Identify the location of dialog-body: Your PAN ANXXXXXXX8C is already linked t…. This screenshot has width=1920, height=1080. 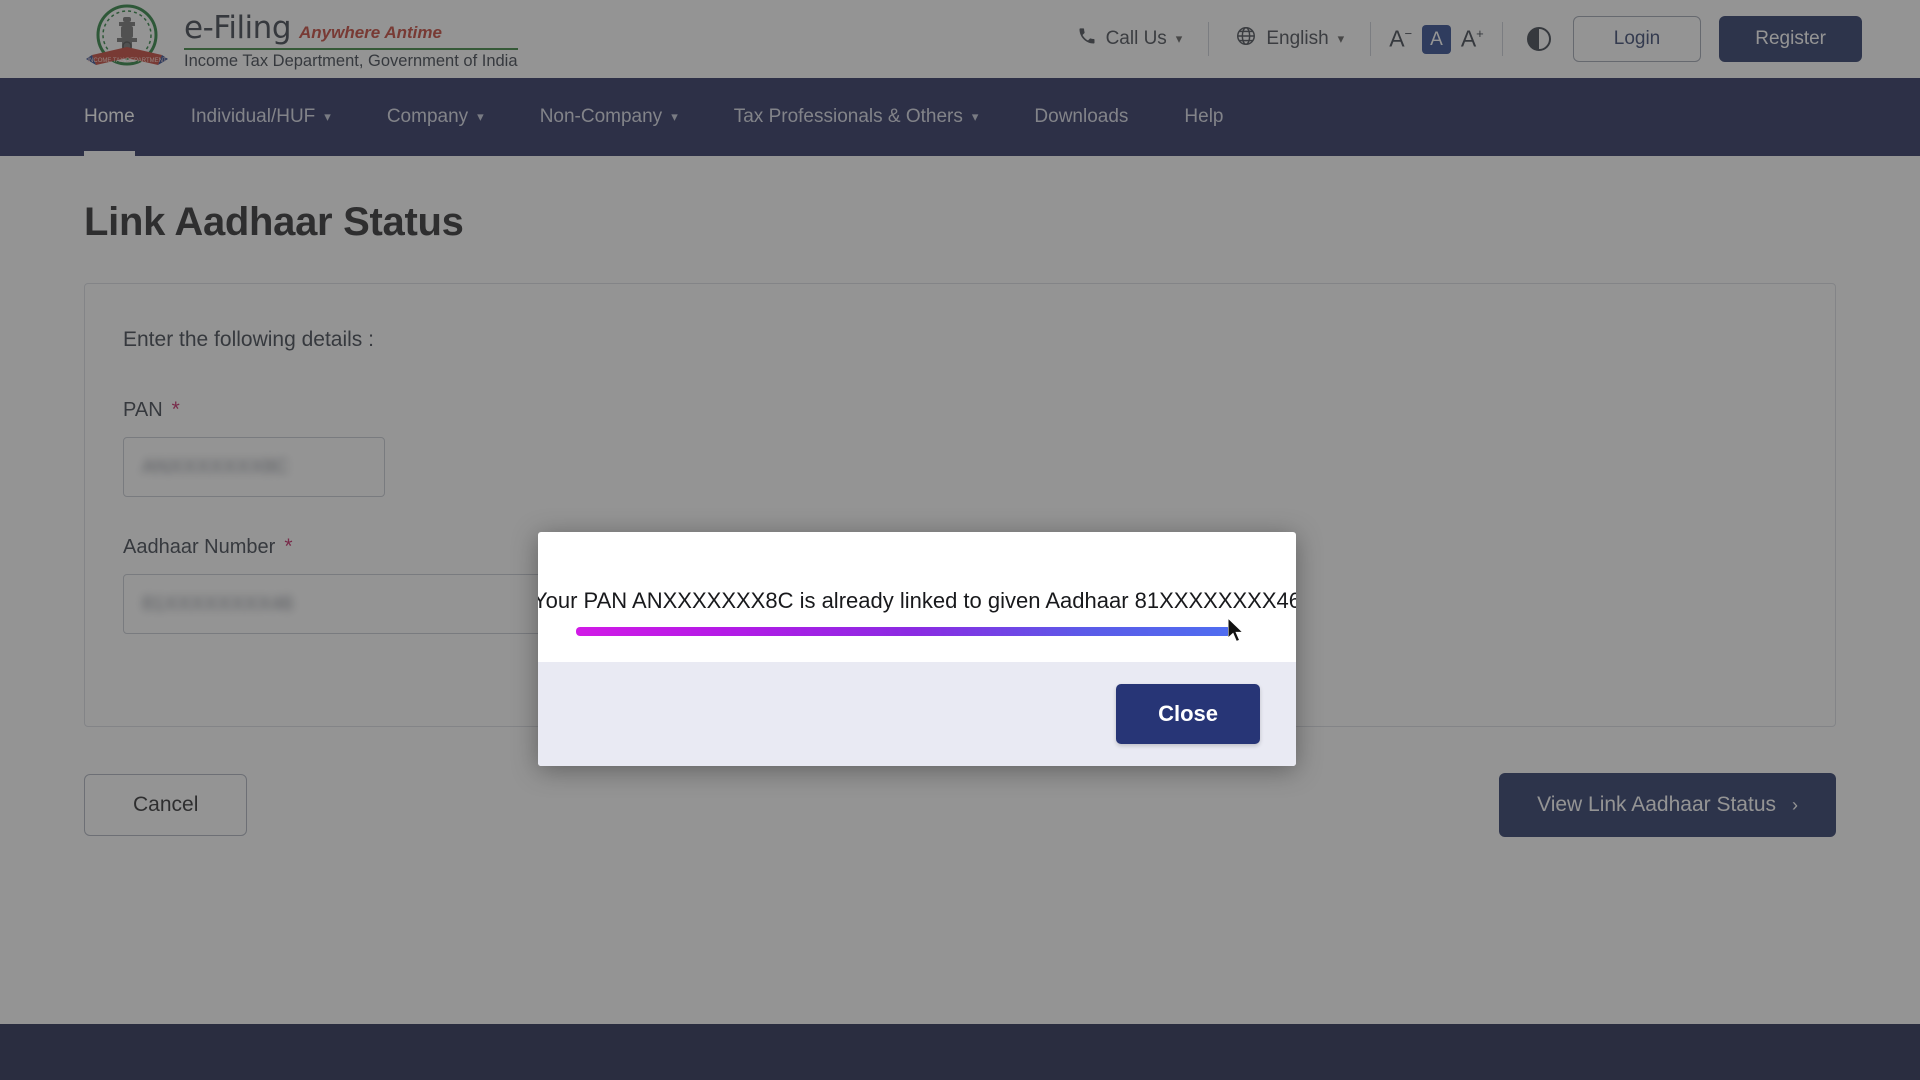
(917, 597).